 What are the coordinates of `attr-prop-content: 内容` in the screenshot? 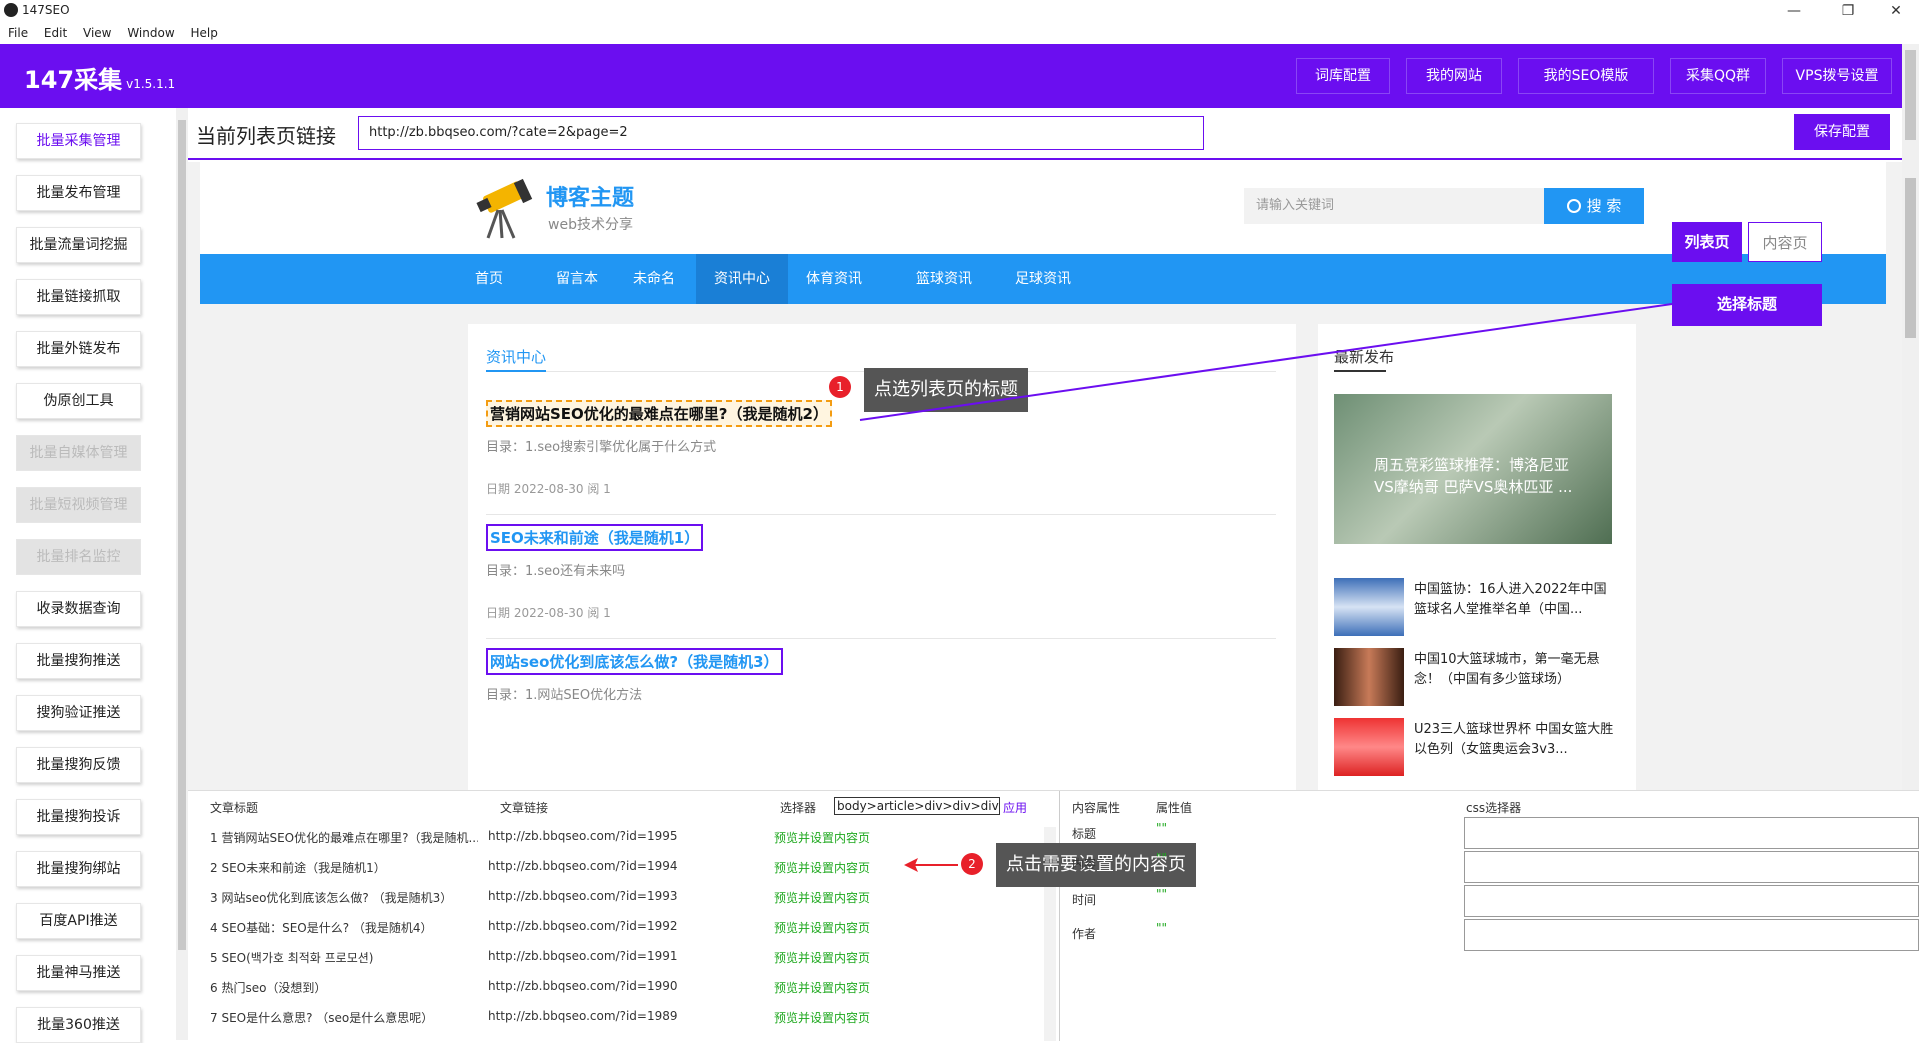 It's located at (1084, 864).